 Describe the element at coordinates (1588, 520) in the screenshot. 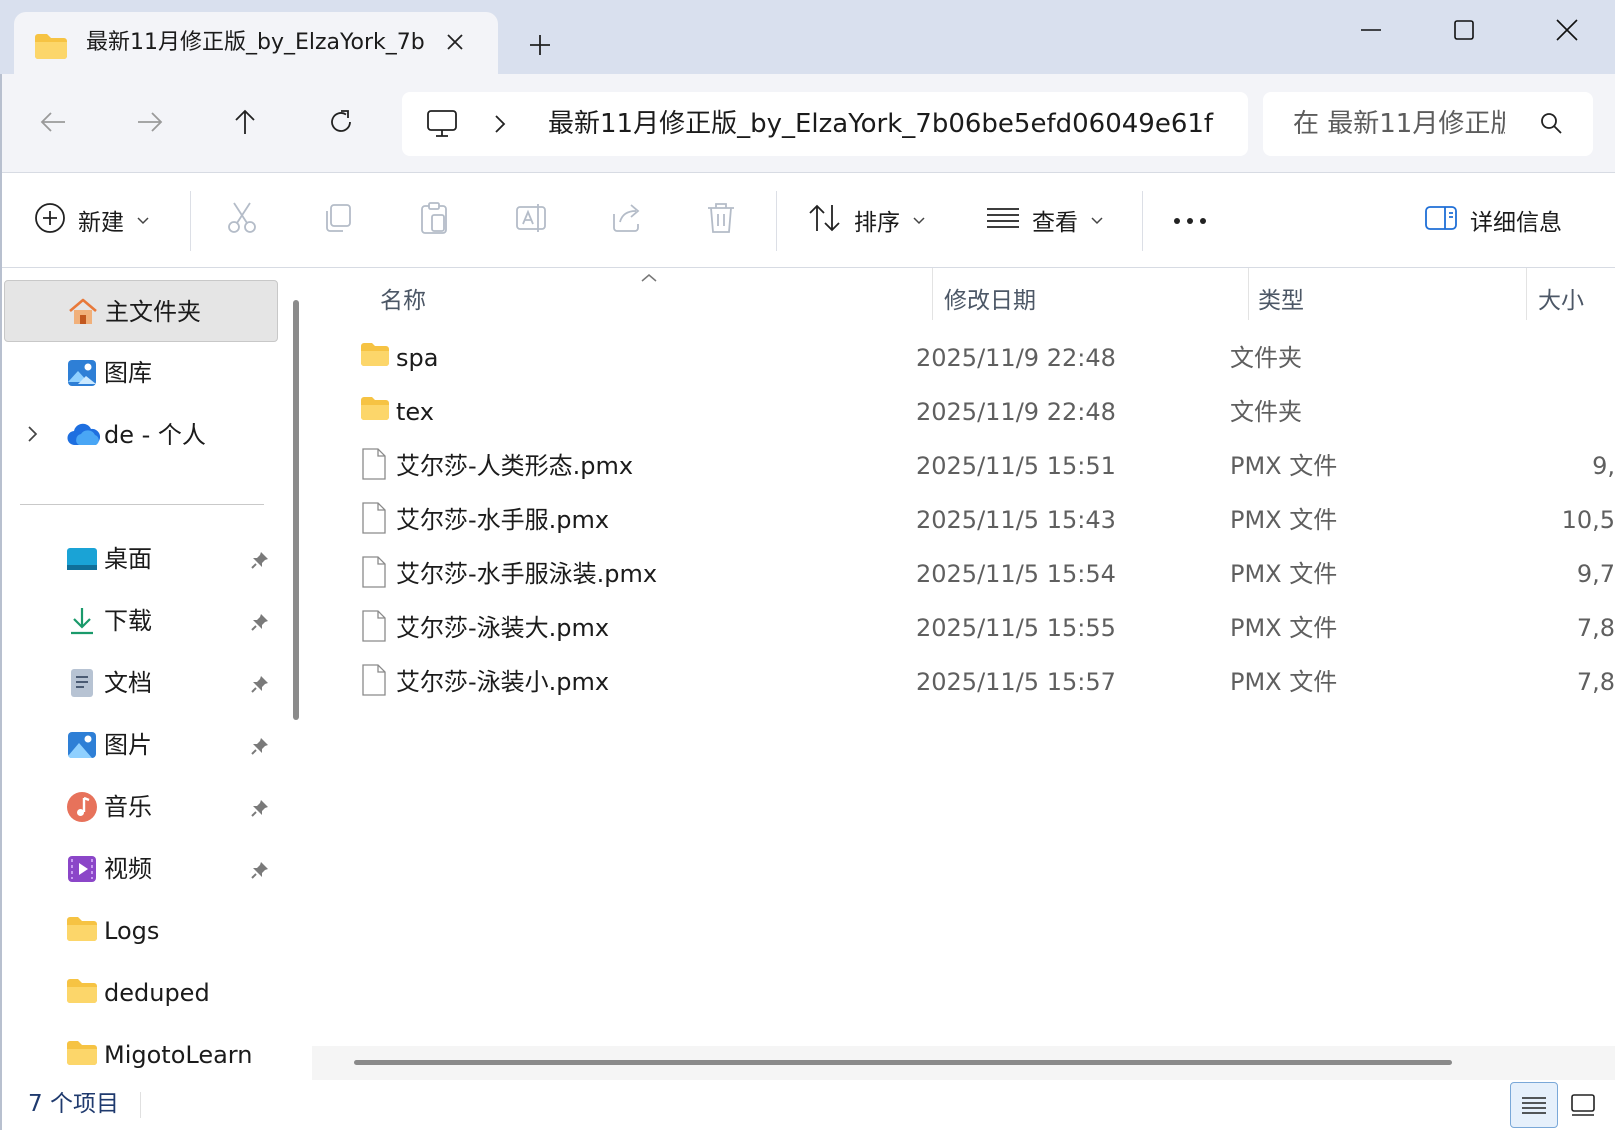

I see `file-size: 10,5` at that location.